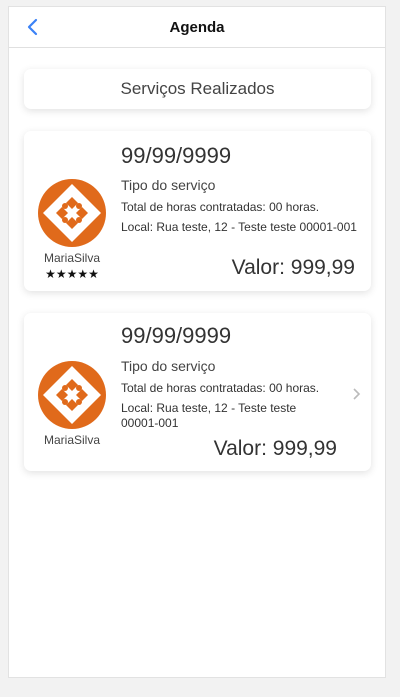 The height and width of the screenshot is (697, 400). What do you see at coordinates (72, 274) in the screenshot?
I see `rating-stars: ★★★★★` at bounding box center [72, 274].